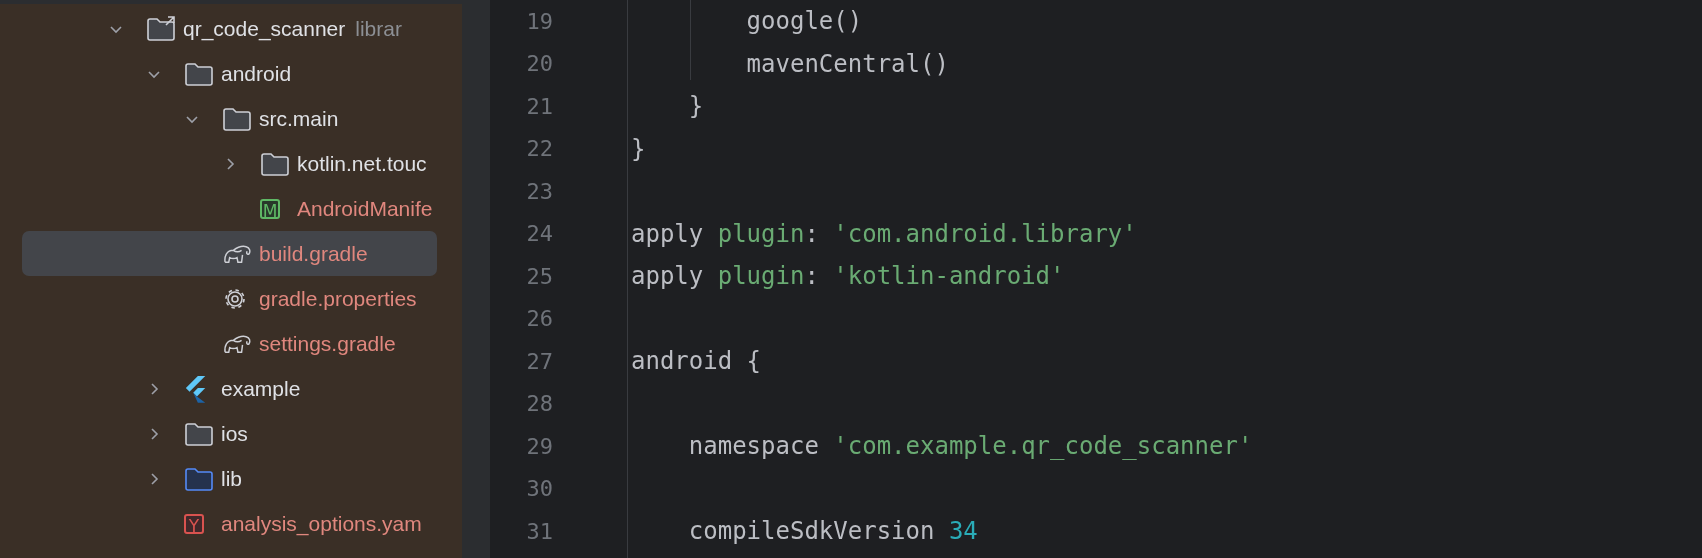 This screenshot has width=1702, height=558. Describe the element at coordinates (539, 191) in the screenshot. I see `line-number: 23` at that location.